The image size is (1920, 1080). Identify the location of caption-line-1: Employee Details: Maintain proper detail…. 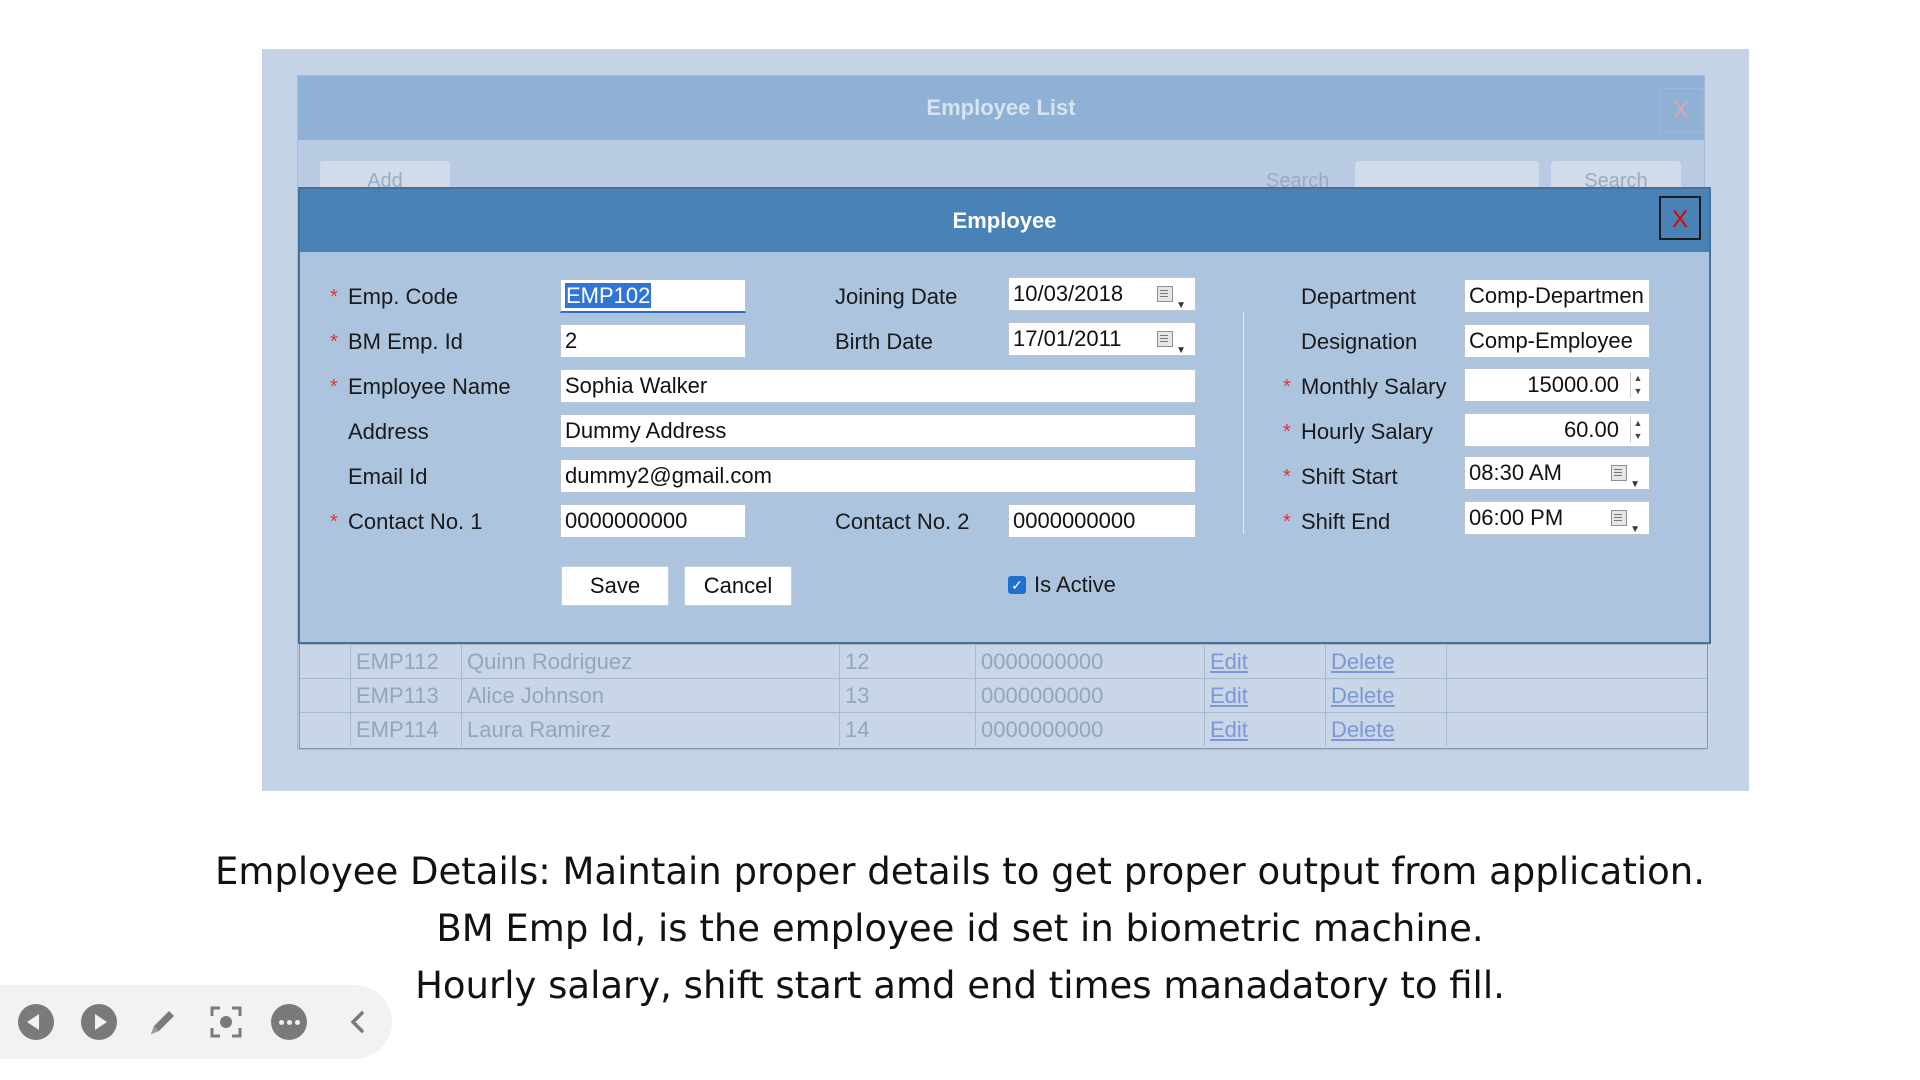
(960, 871).